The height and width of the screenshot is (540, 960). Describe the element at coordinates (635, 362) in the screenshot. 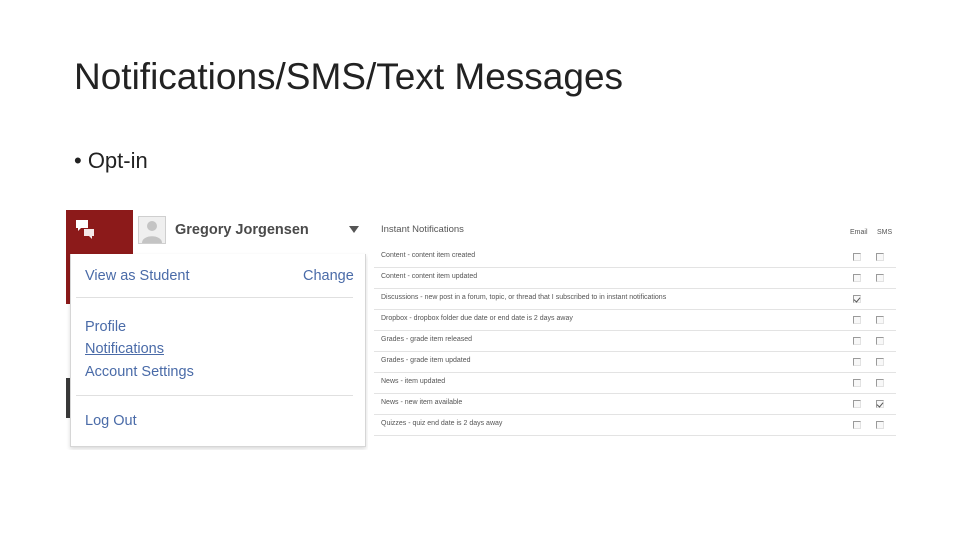

I see `table-row: Grades - grade item updated` at that location.